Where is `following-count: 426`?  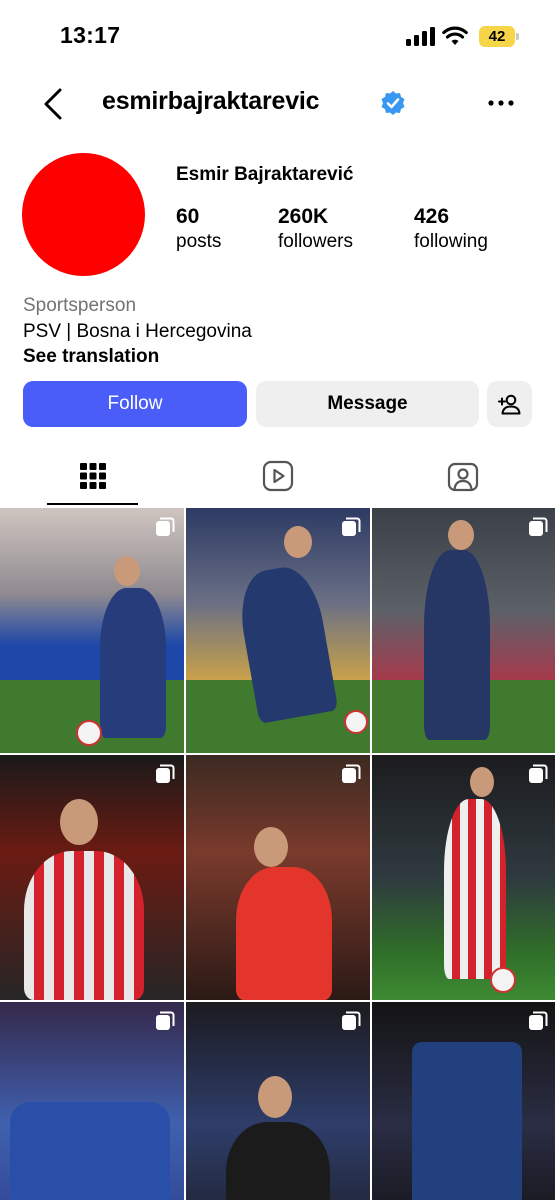
following-count: 426 is located at coordinates (432, 216).